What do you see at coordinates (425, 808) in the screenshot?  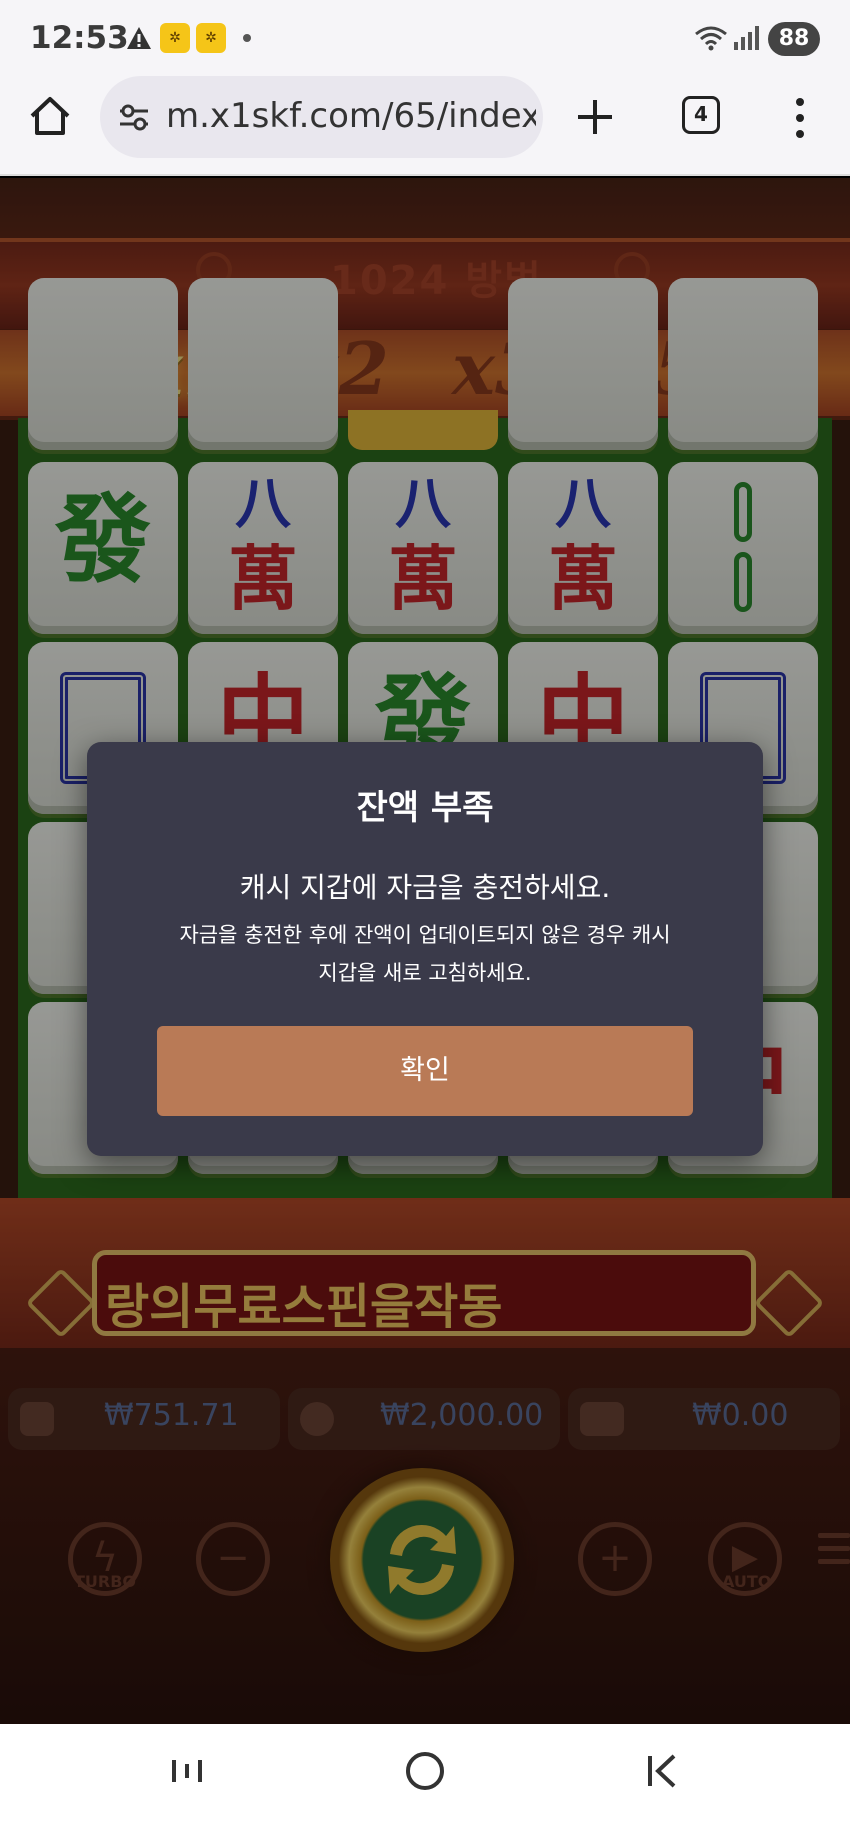 I see `dialog-title: 잔액 부족` at bounding box center [425, 808].